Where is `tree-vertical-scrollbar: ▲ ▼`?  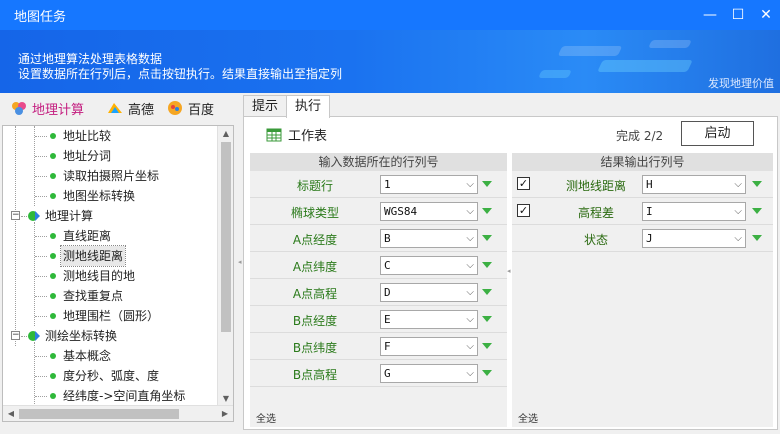 tree-vertical-scrollbar: ▲ ▼ is located at coordinates (225, 266).